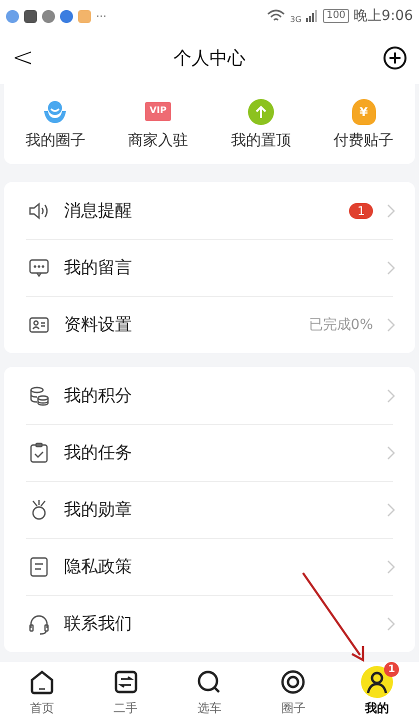 This screenshot has height=720, width=419. I want to click on target-icon, so click(293, 681).